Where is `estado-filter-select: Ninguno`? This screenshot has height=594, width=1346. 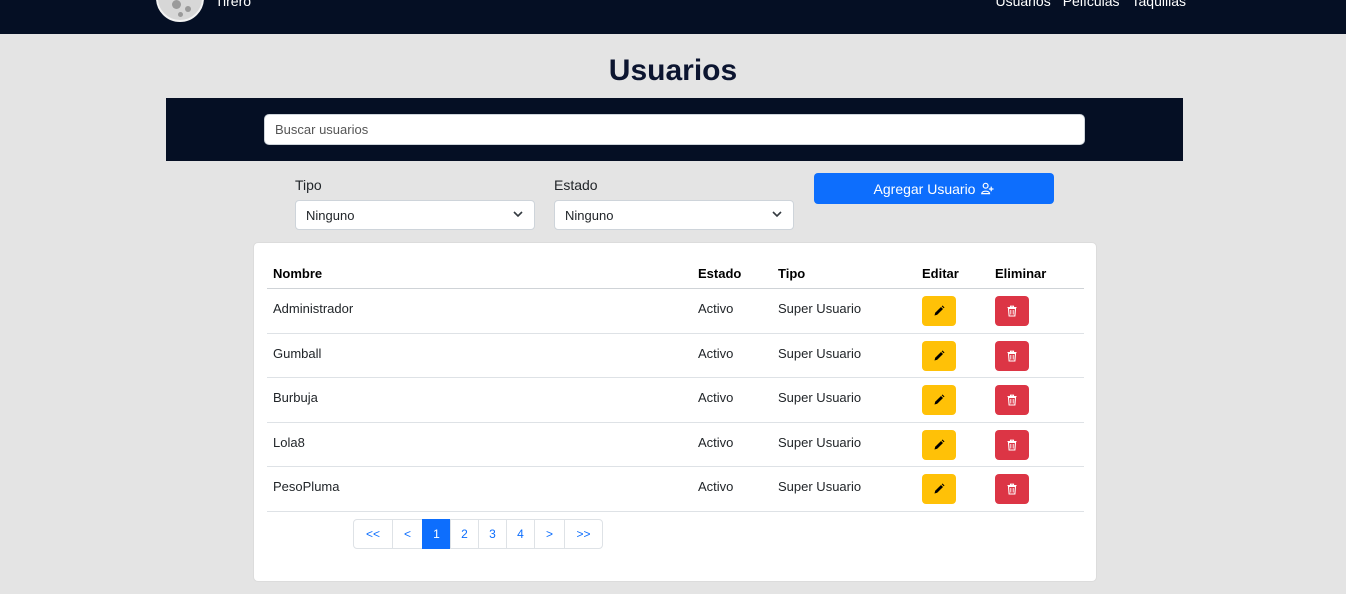
estado-filter-select: Ninguno is located at coordinates (674, 215).